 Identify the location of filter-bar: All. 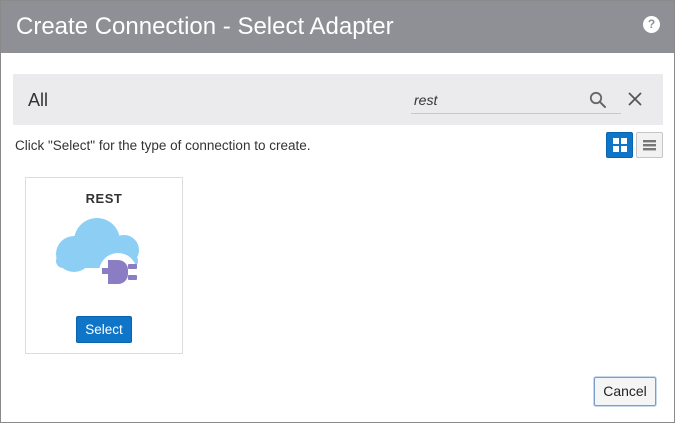
(338, 99).